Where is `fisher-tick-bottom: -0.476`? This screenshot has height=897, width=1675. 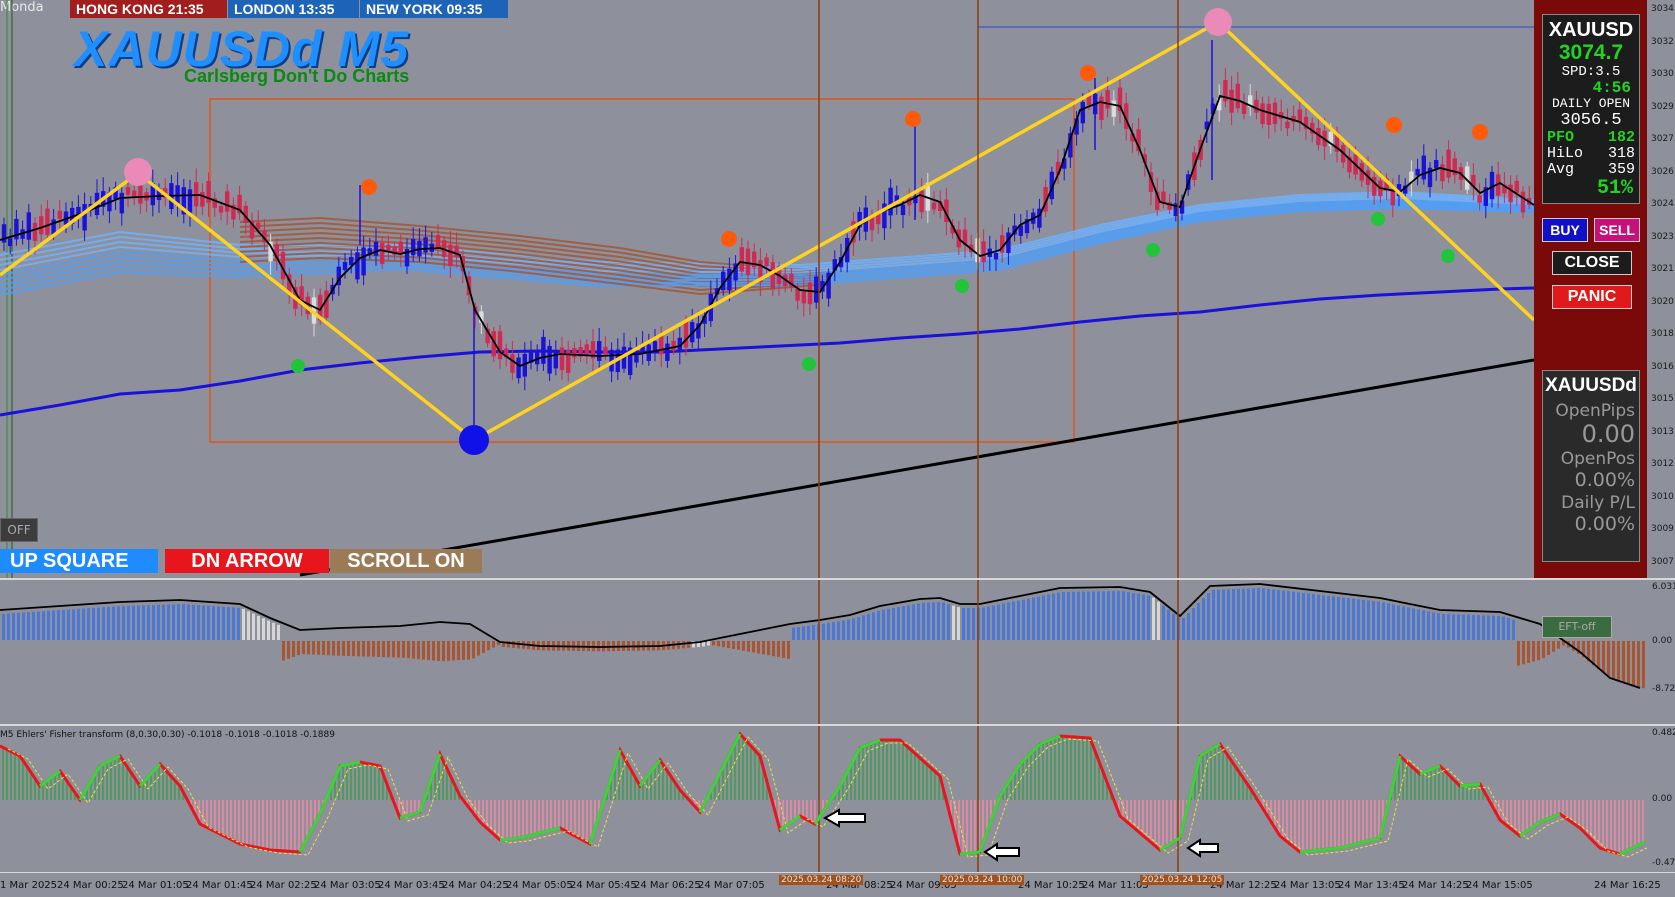 fisher-tick-bottom: -0.476 is located at coordinates (1663, 863).